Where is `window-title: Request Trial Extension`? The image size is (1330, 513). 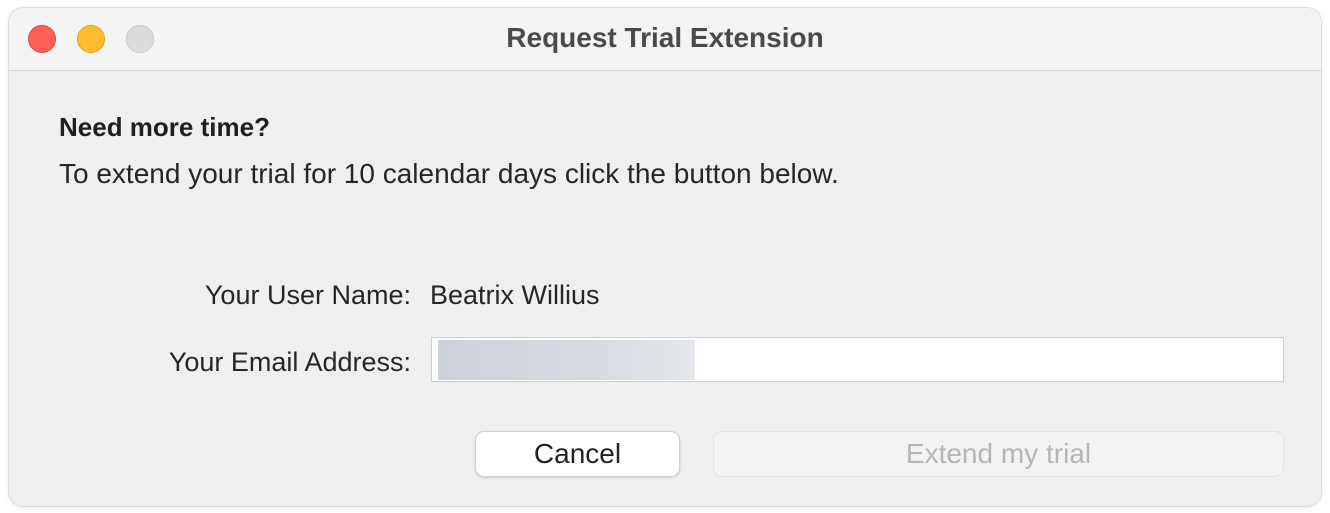 window-title: Request Trial Extension is located at coordinates (665, 37).